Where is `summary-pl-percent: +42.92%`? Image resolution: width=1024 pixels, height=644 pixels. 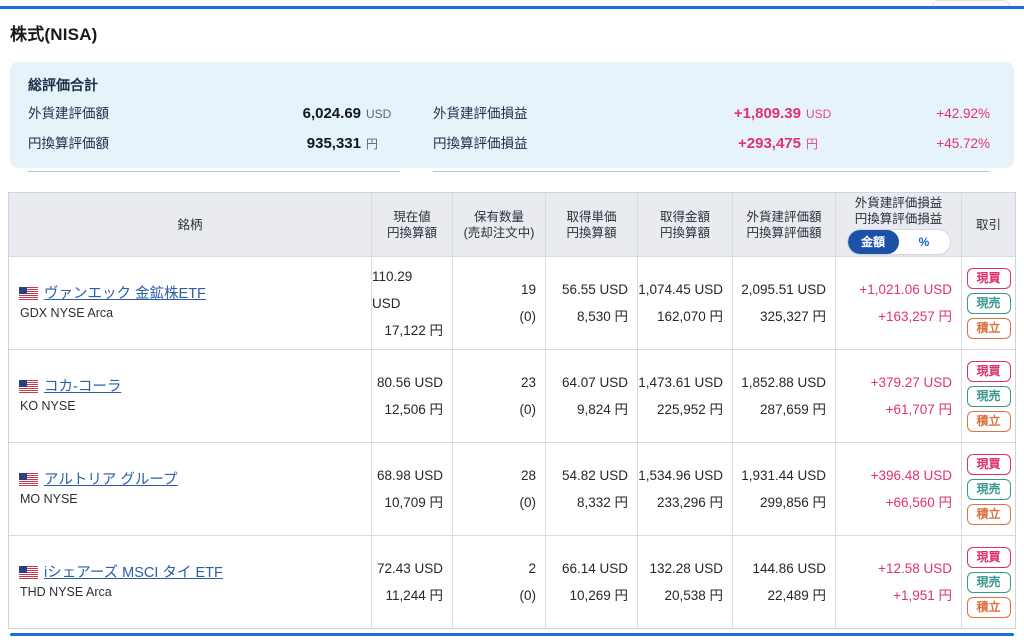
summary-pl-percent: +42.92% is located at coordinates (963, 113).